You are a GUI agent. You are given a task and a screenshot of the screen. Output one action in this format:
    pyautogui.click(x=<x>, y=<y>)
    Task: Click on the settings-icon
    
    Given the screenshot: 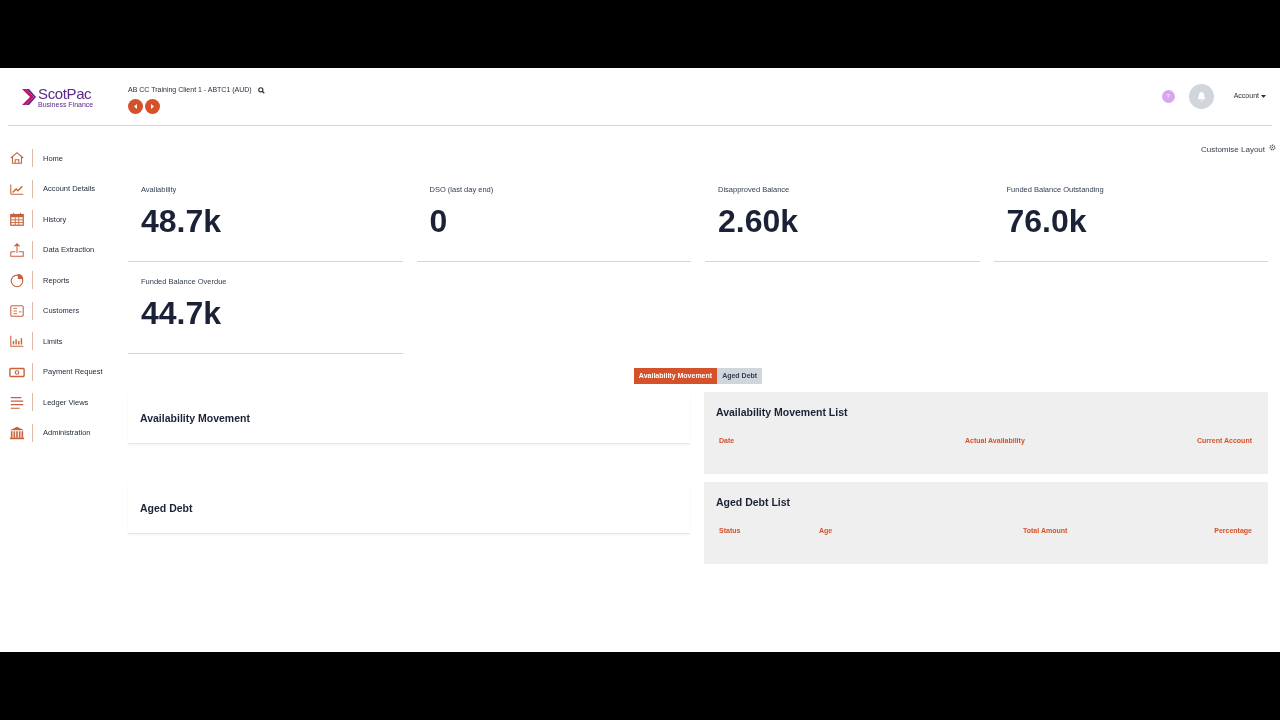 What is the action you would take?
    pyautogui.click(x=1272, y=147)
    